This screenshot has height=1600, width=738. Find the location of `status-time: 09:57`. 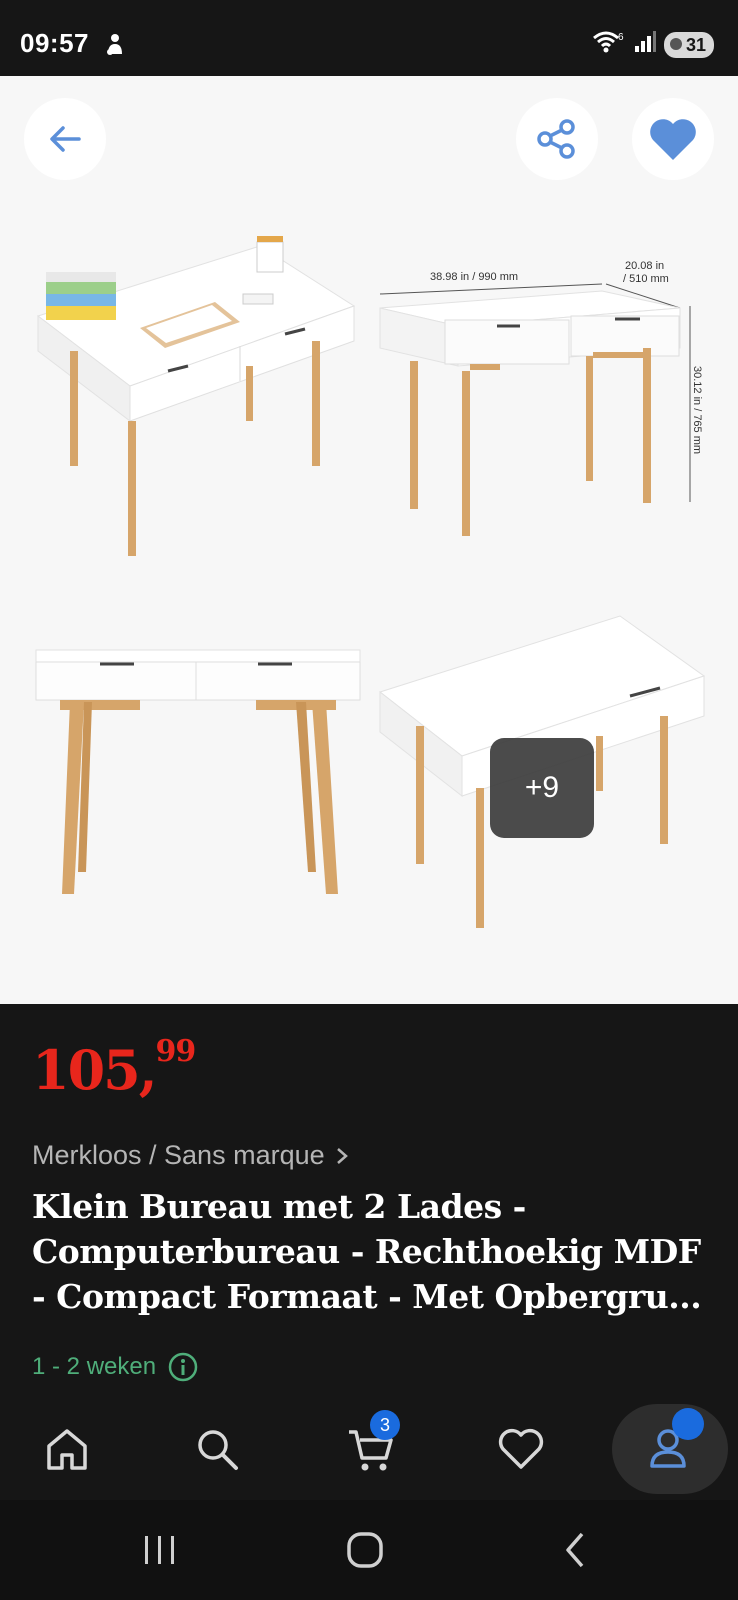

status-time: 09:57 is located at coordinates (54, 43).